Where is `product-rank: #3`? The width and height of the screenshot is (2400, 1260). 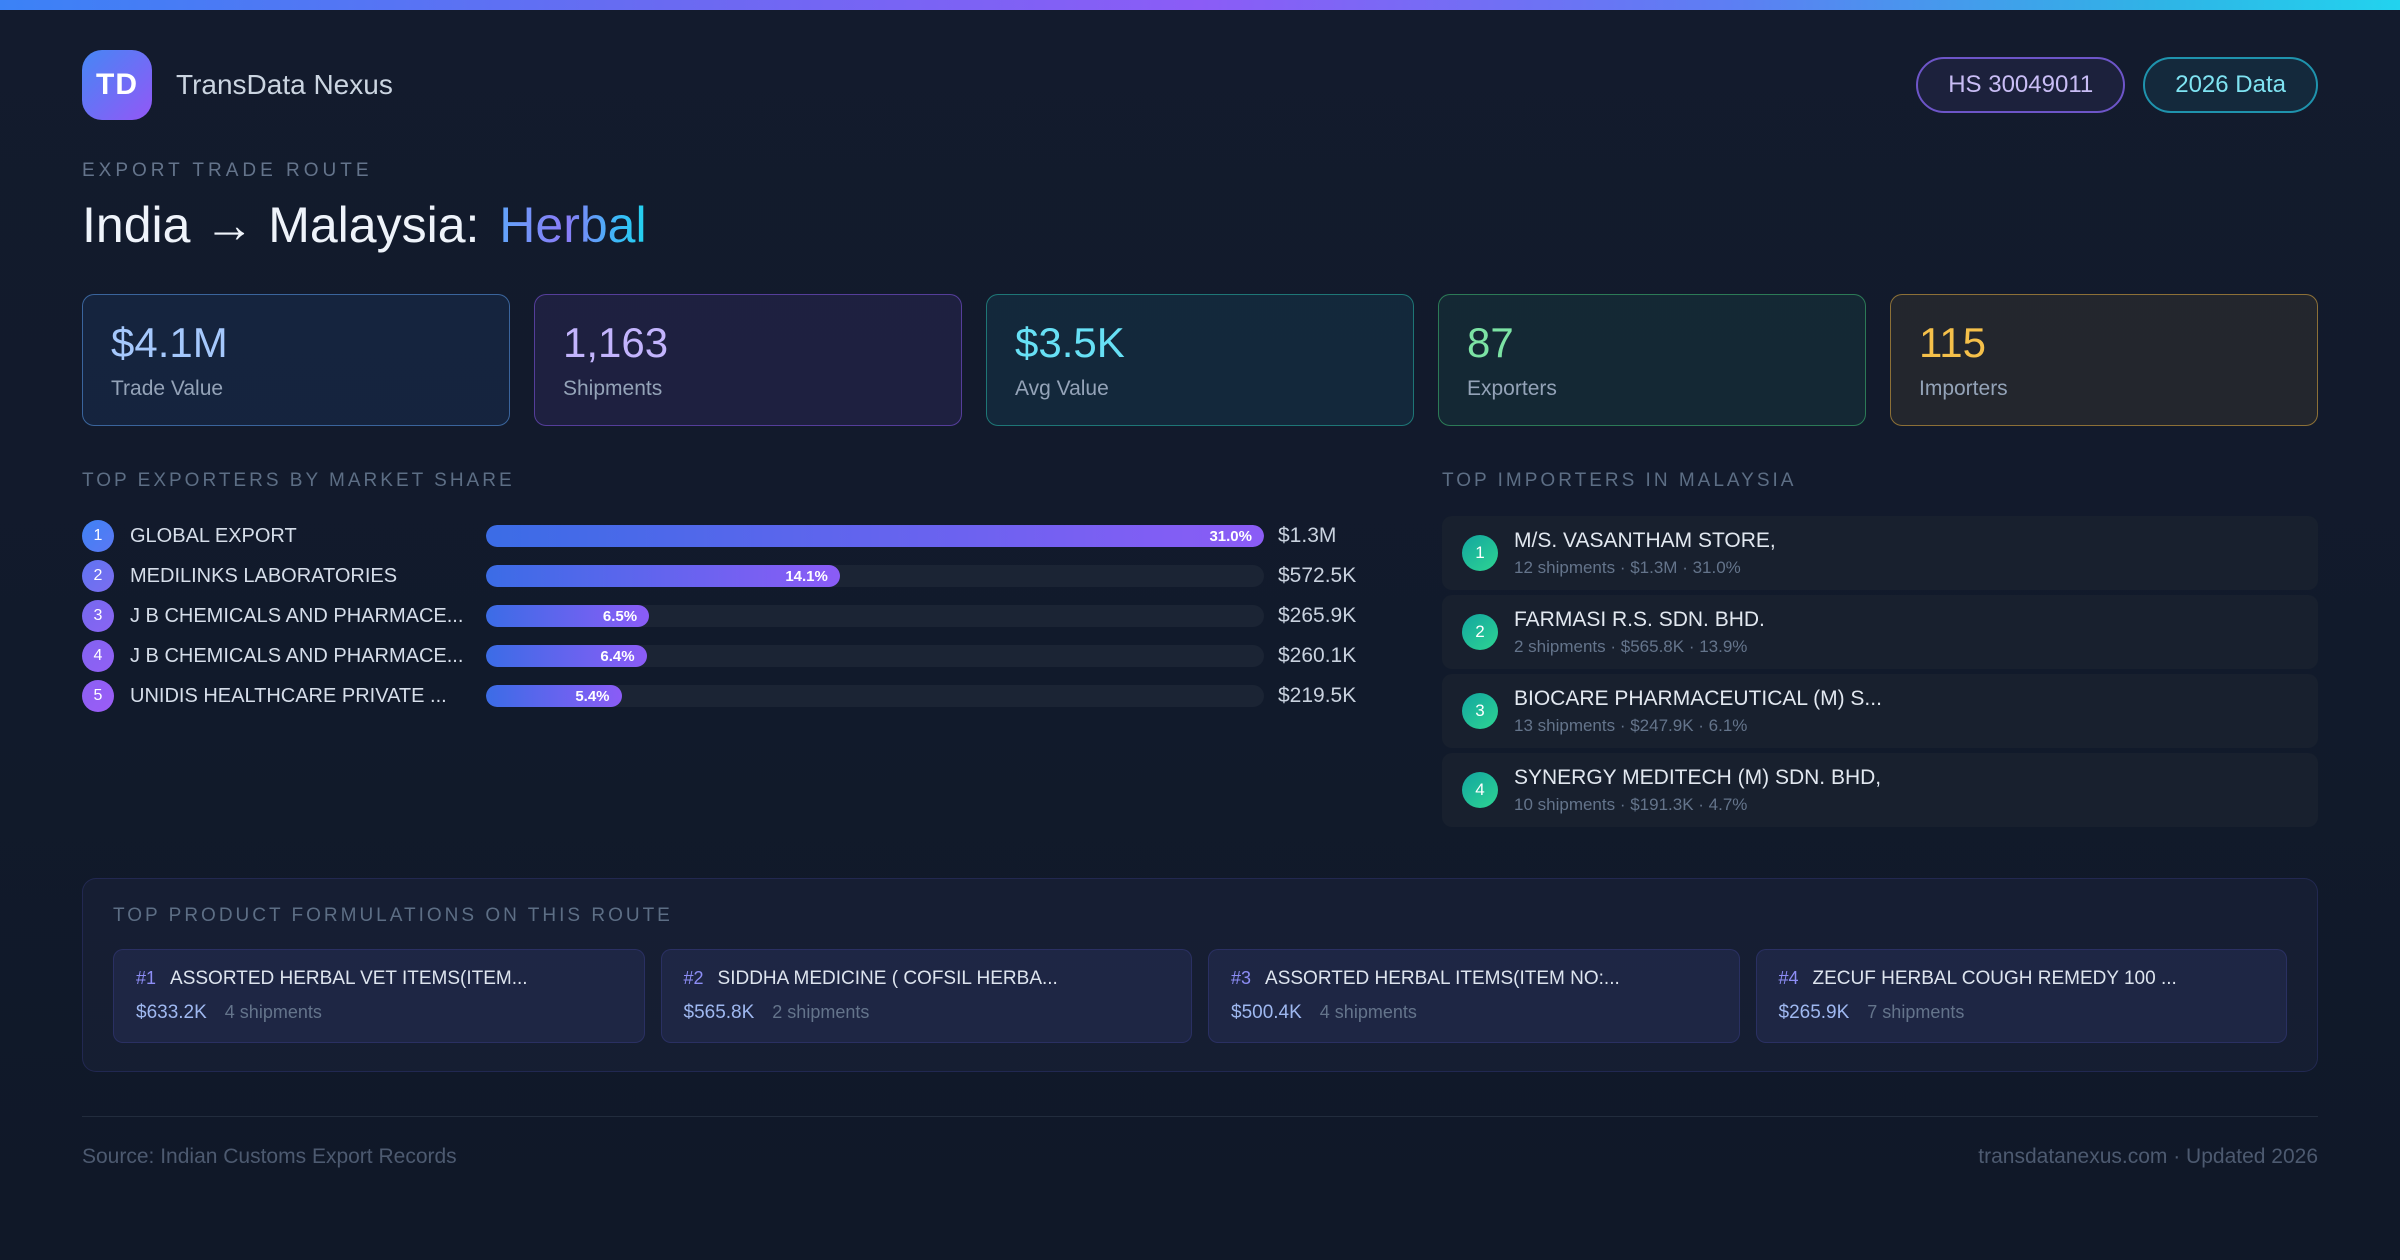 product-rank: #3 is located at coordinates (1241, 978).